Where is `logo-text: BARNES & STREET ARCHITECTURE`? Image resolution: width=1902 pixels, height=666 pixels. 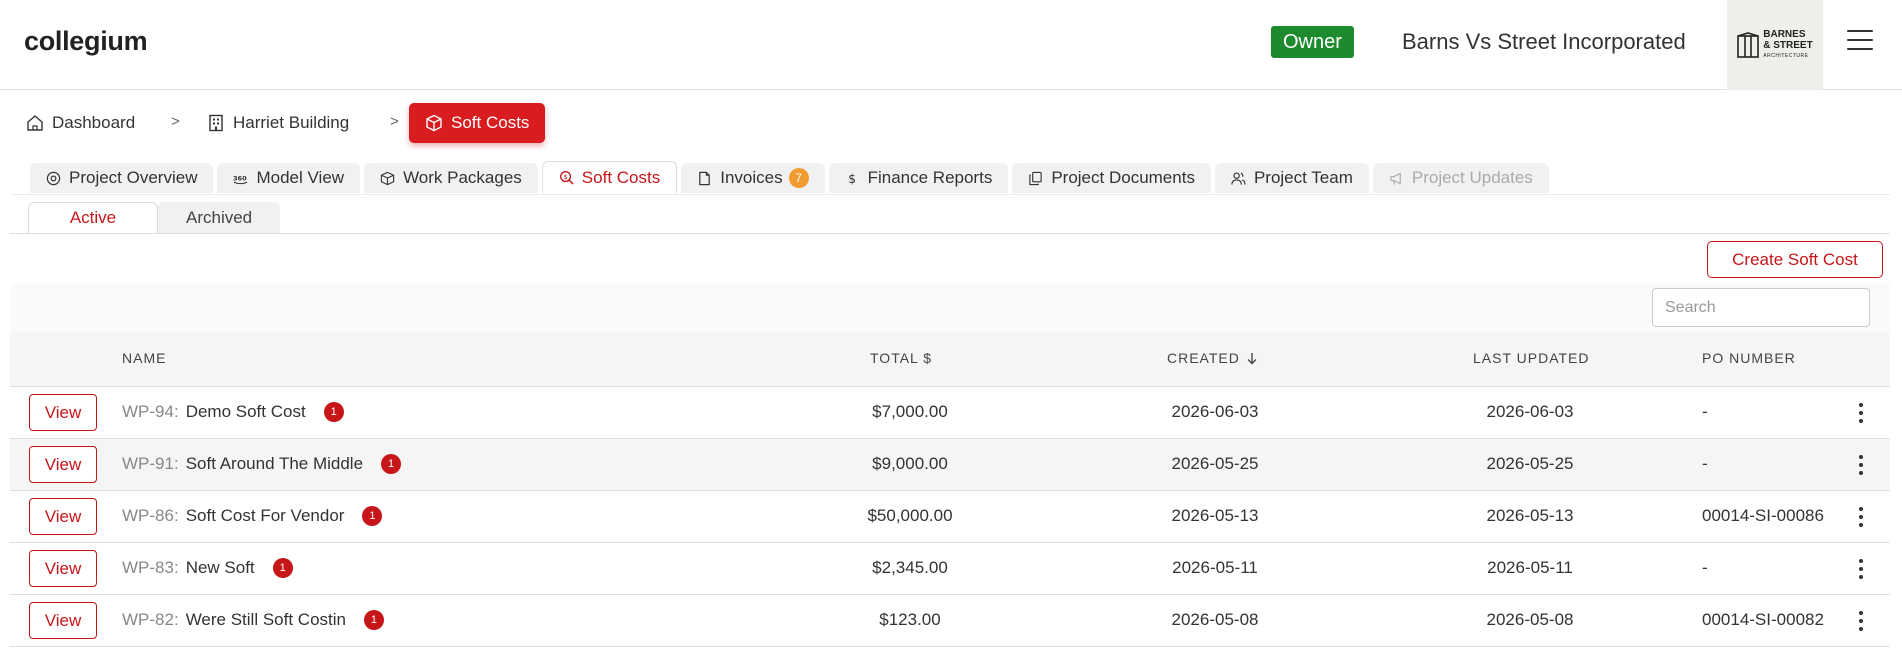
logo-text: BARNES & STREET ARCHITECTURE is located at coordinates (1787, 45).